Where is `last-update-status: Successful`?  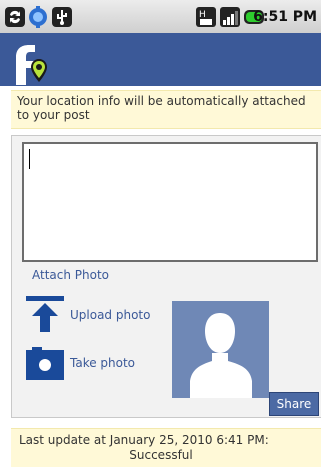
last-update-status: Successful is located at coordinates (161, 455).